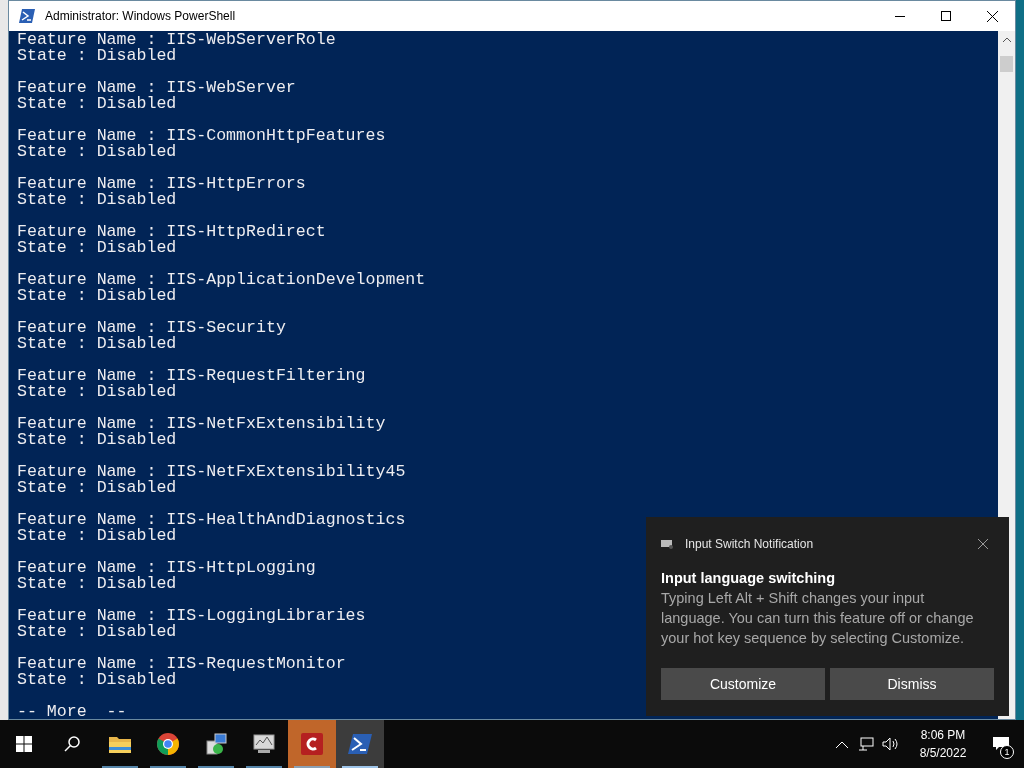 The width and height of the screenshot is (1024, 768). I want to click on volume-icon, so click(891, 744).